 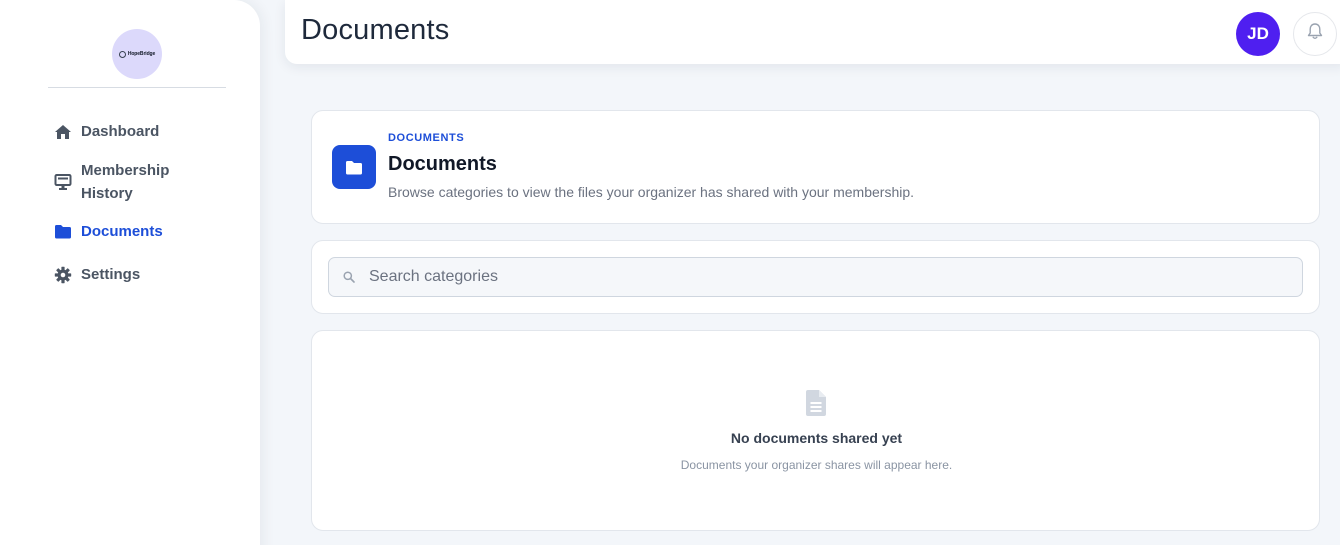 I want to click on page-title: Documents, so click(x=375, y=30).